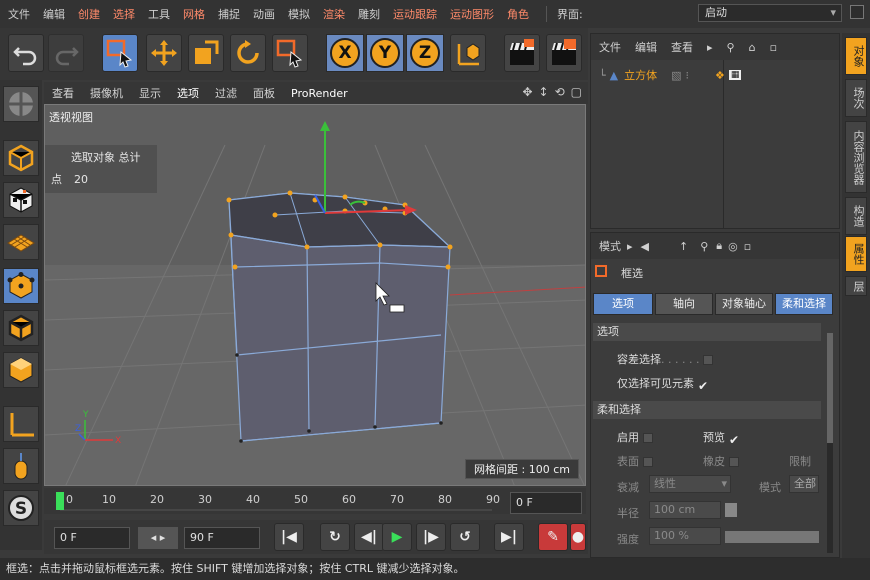  Describe the element at coordinates (21, 508) in the screenshot. I see `snap-button: S` at that location.